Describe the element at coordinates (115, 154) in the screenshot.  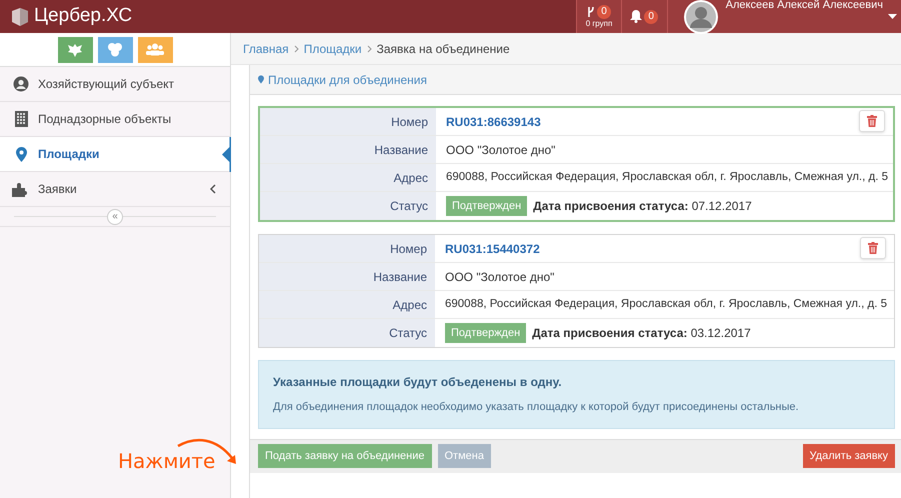
I see `sidebar-item: Площадки` at that location.